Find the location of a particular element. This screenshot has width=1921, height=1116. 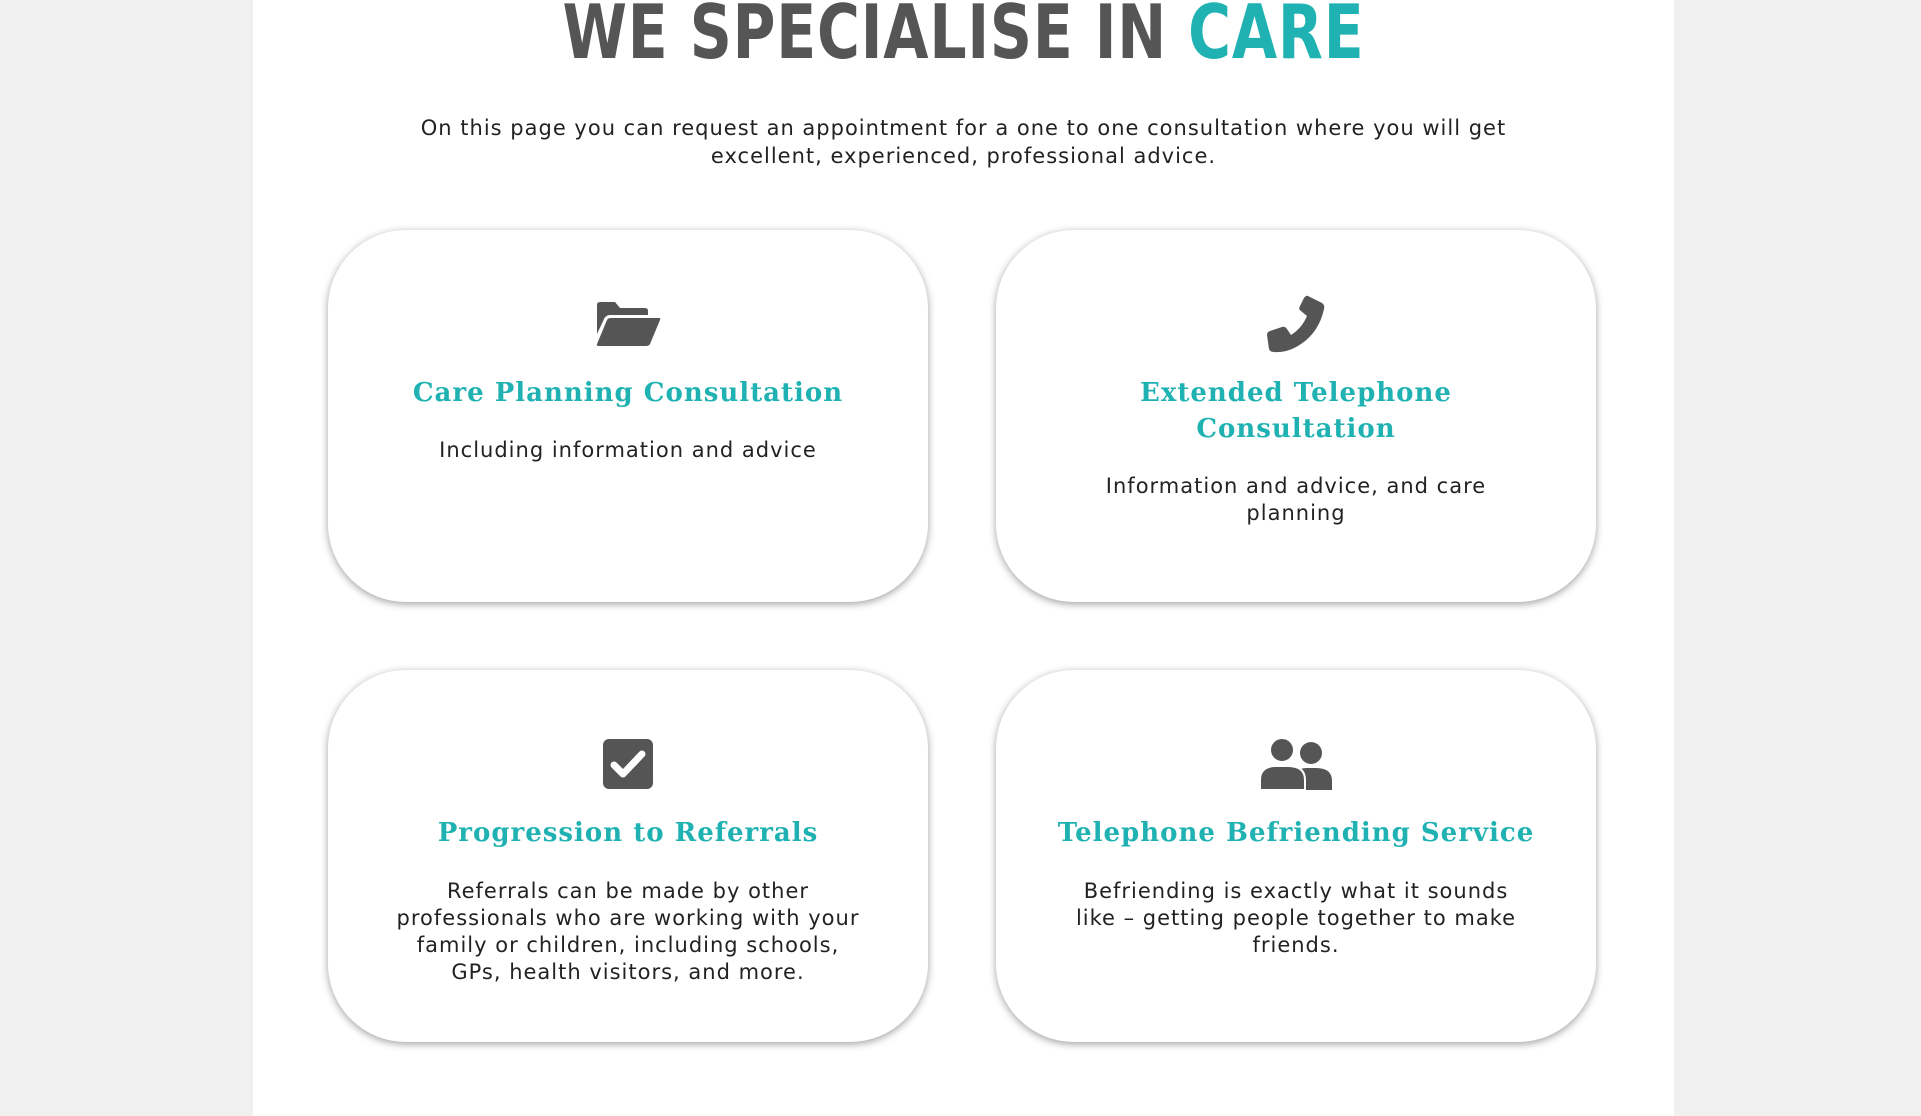

service-title: Care Planning Consultation is located at coordinates (628, 393).